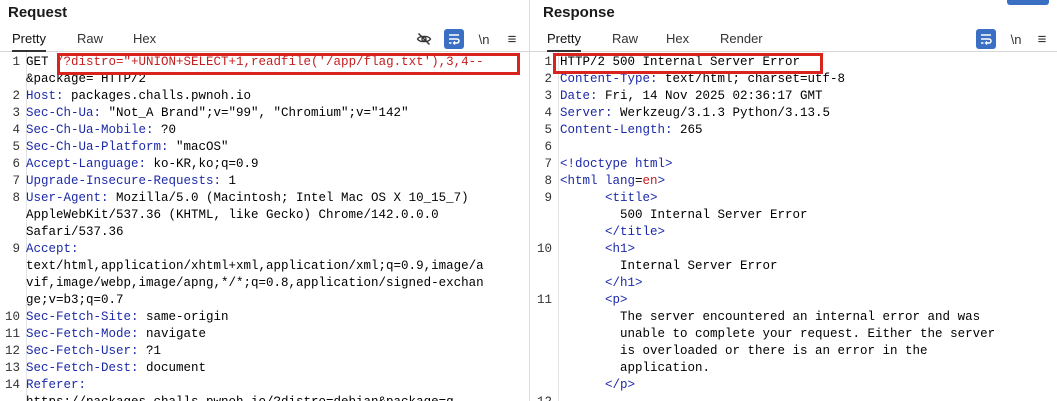  I want to click on code-token: <title>, so click(631, 198).